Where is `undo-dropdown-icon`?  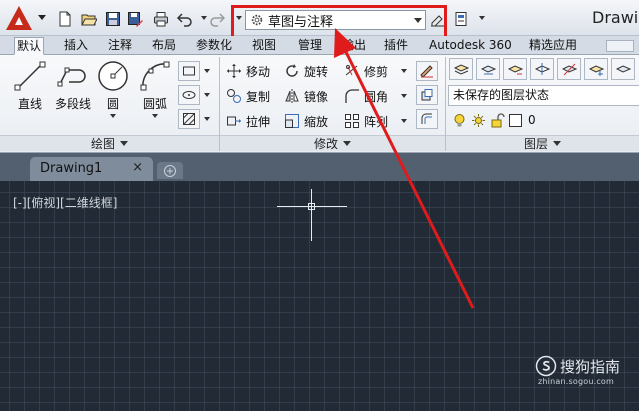 undo-dropdown-icon is located at coordinates (204, 18).